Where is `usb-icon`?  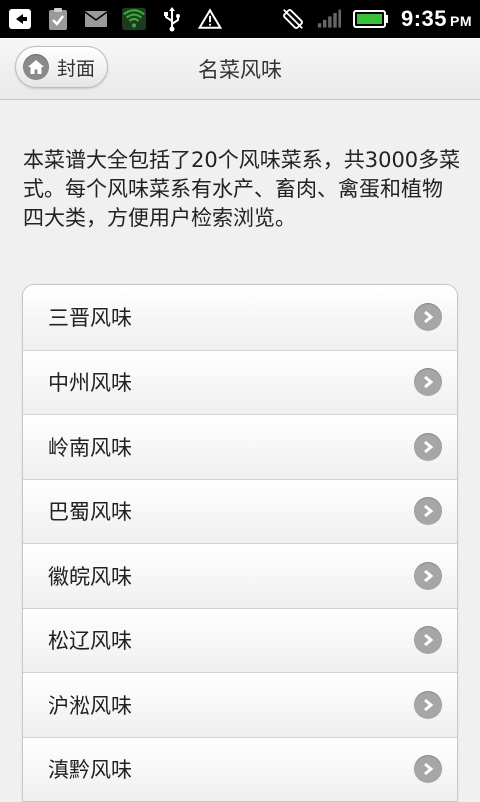
usb-icon is located at coordinates (172, 19).